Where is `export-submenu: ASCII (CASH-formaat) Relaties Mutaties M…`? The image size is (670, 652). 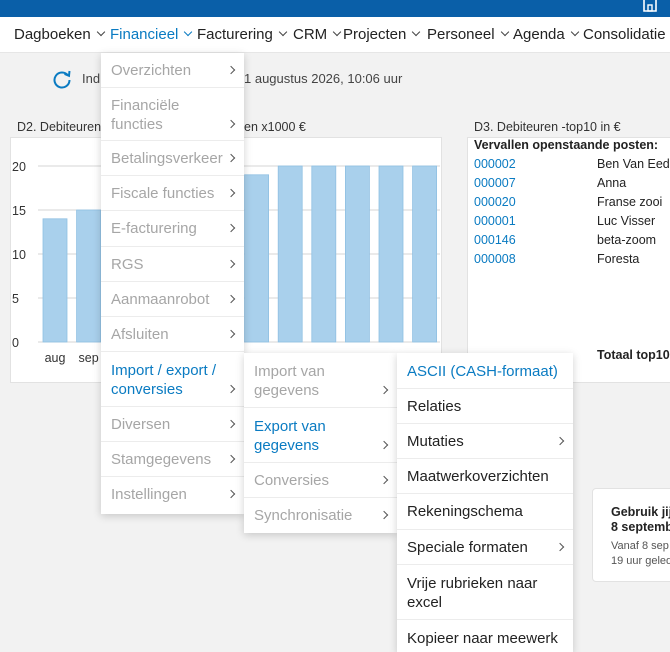 export-submenu: ASCII (CASH-formaat) Relaties Mutaties M… is located at coordinates (485, 502).